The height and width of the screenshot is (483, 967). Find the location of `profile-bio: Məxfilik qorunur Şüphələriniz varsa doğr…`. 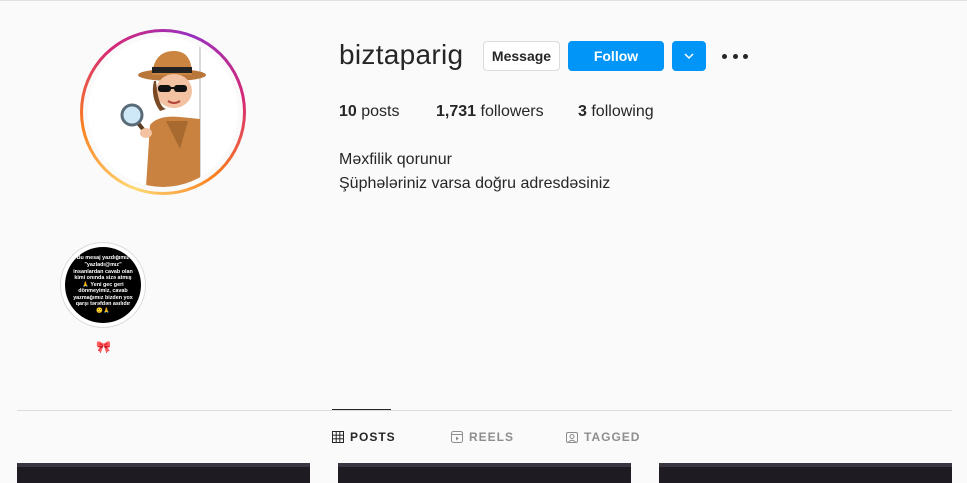

profile-bio: Məxfilik qorunur Şüphələriniz varsa doğr… is located at coordinates (474, 172).